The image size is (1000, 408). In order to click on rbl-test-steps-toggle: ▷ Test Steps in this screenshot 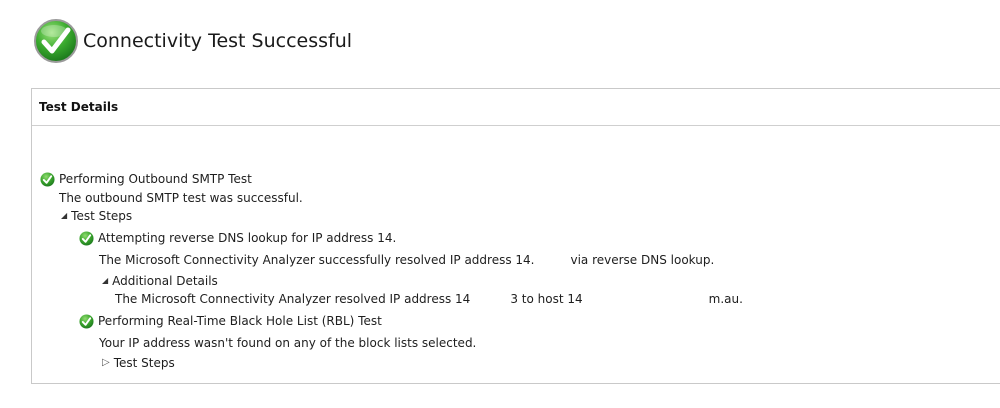, I will do `click(138, 363)`.